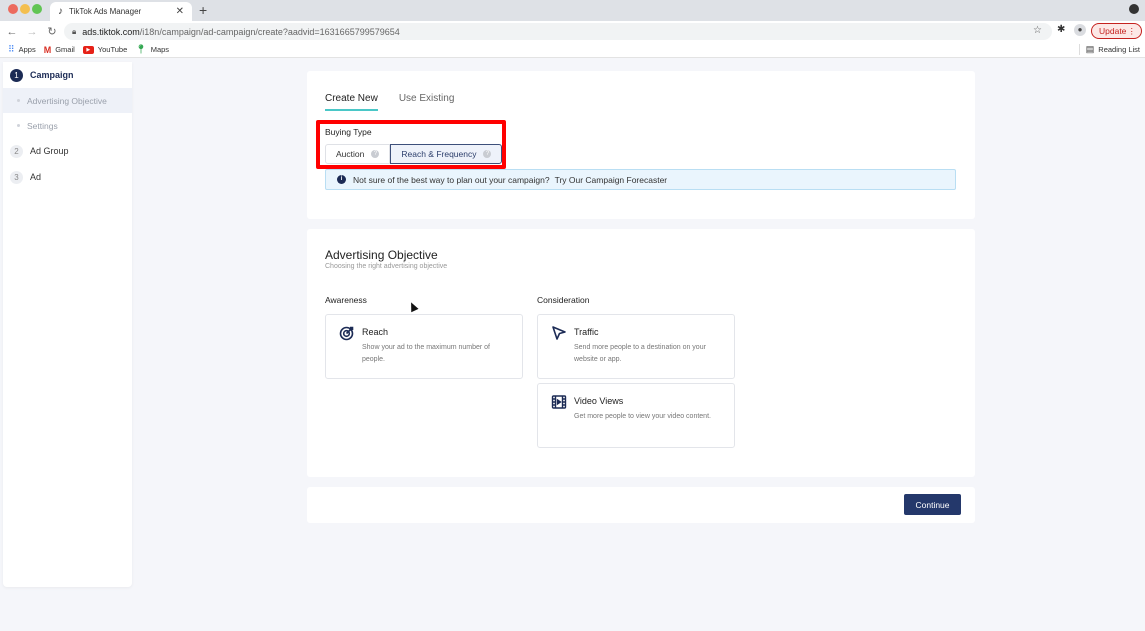  What do you see at coordinates (25, 9) in the screenshot?
I see `minimize-window-button` at bounding box center [25, 9].